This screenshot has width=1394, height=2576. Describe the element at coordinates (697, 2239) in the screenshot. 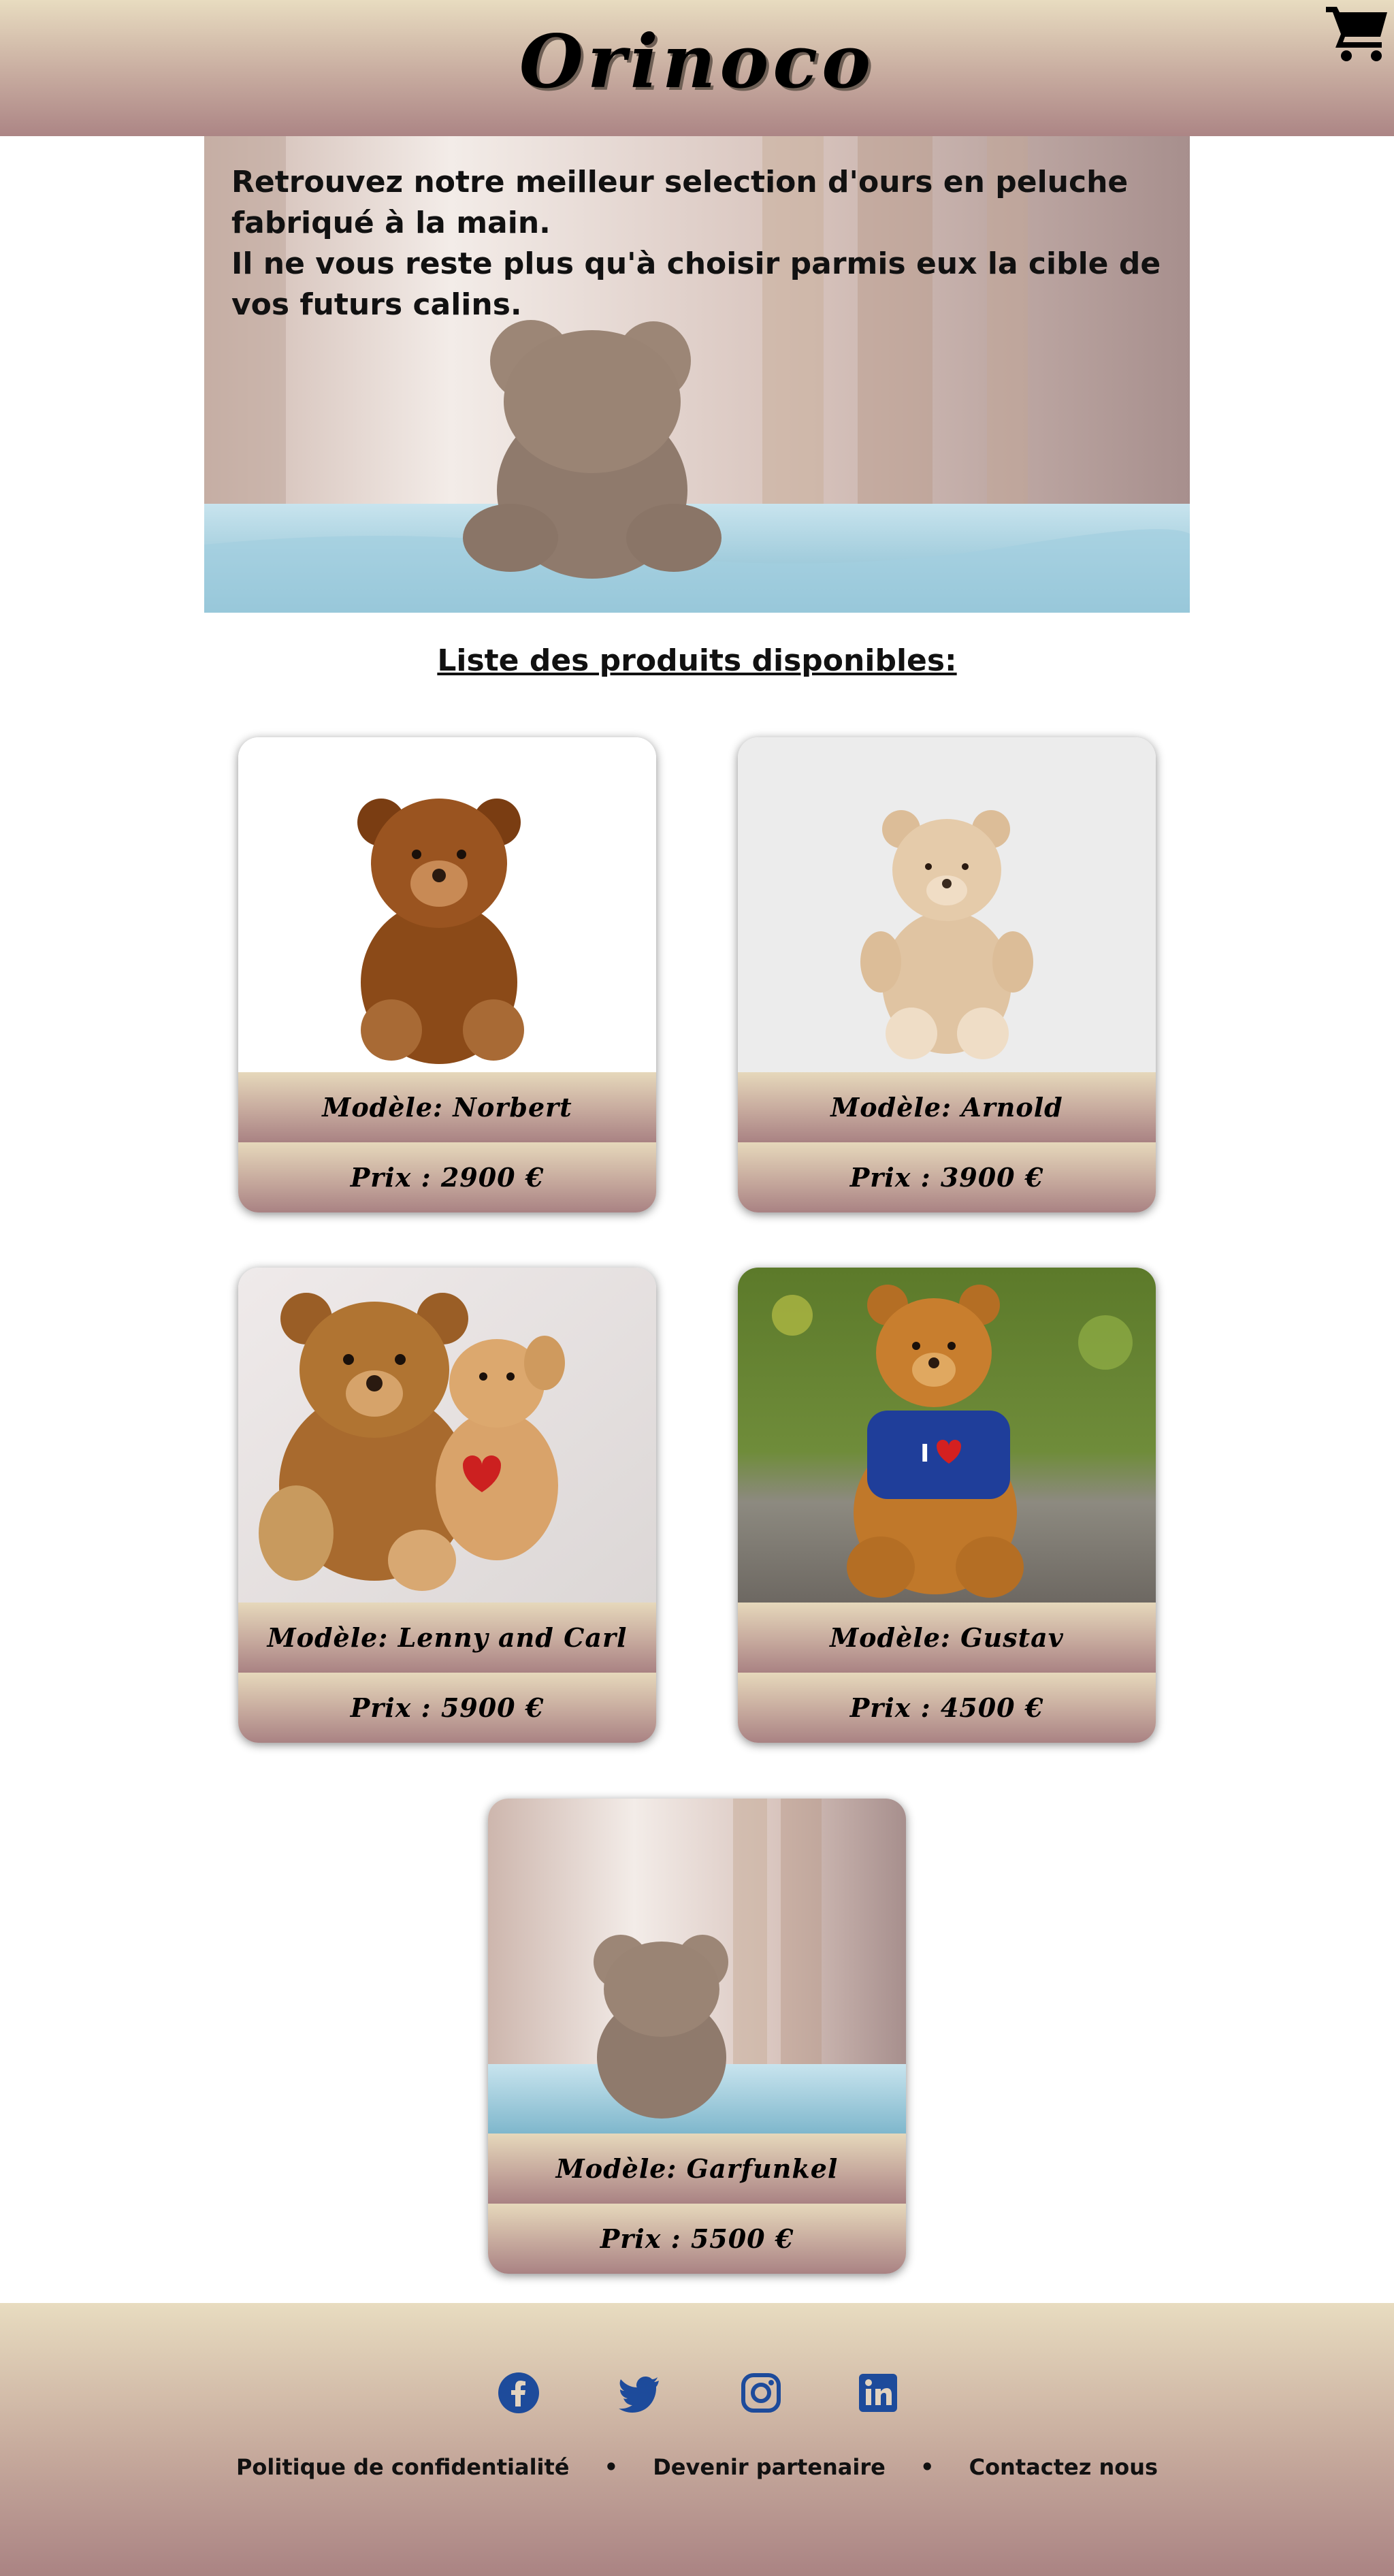

I see `product-price: Prix : 5500 €` at that location.